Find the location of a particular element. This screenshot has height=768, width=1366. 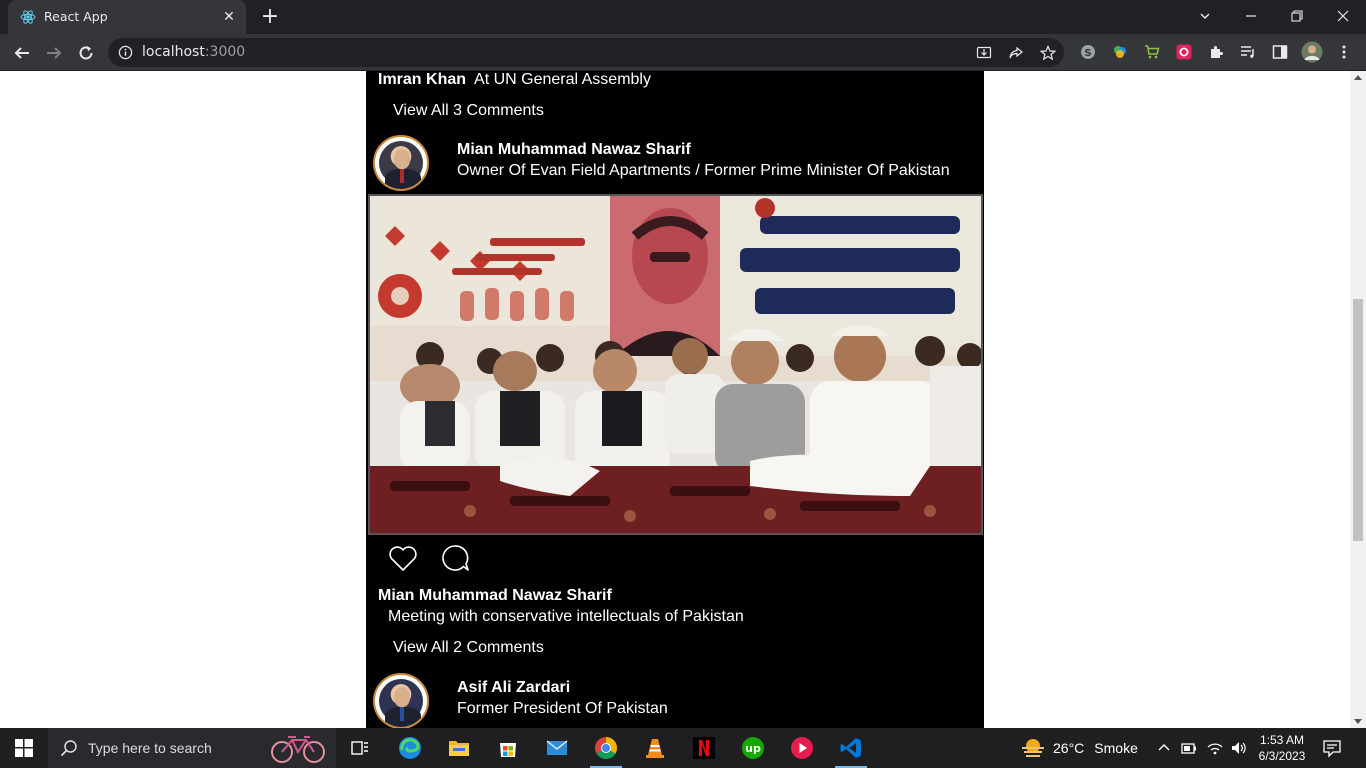

mail-app is located at coordinates (557, 748).